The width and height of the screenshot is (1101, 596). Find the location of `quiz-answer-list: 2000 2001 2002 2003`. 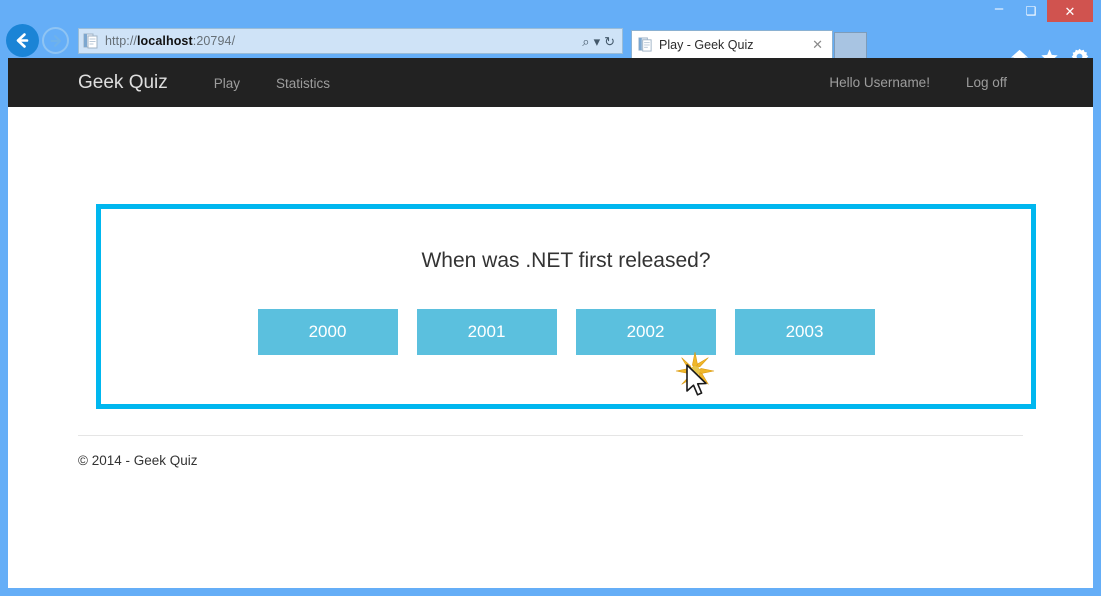

quiz-answer-list: 2000 2001 2002 2003 is located at coordinates (566, 332).